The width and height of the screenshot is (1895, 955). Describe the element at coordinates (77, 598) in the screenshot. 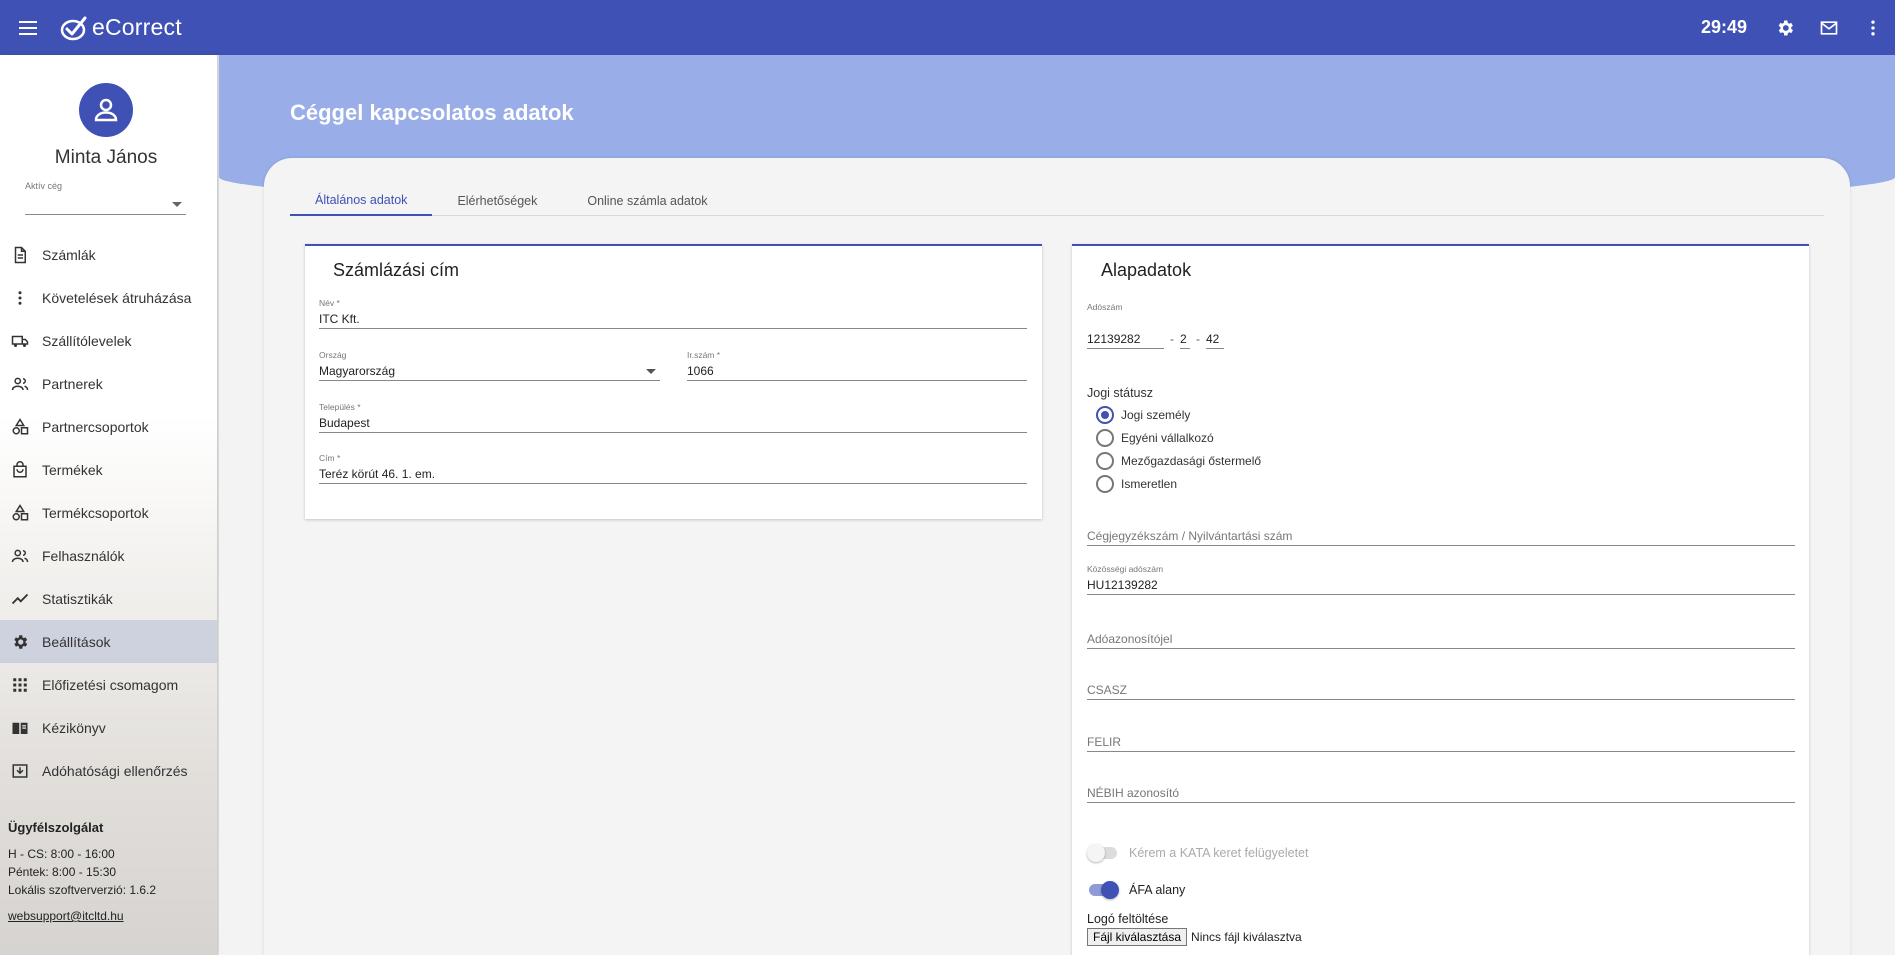

I see `sidebar-item-label: Statisztikák` at that location.